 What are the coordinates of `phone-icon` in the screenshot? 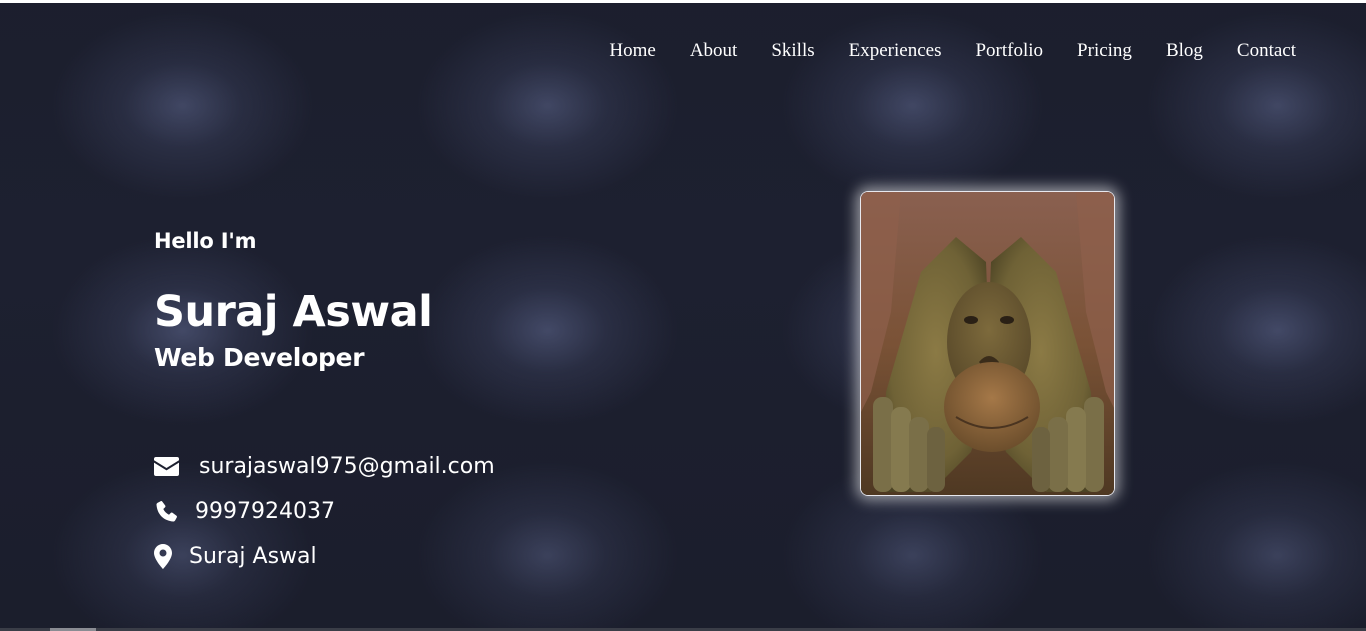 It's located at (174, 512).